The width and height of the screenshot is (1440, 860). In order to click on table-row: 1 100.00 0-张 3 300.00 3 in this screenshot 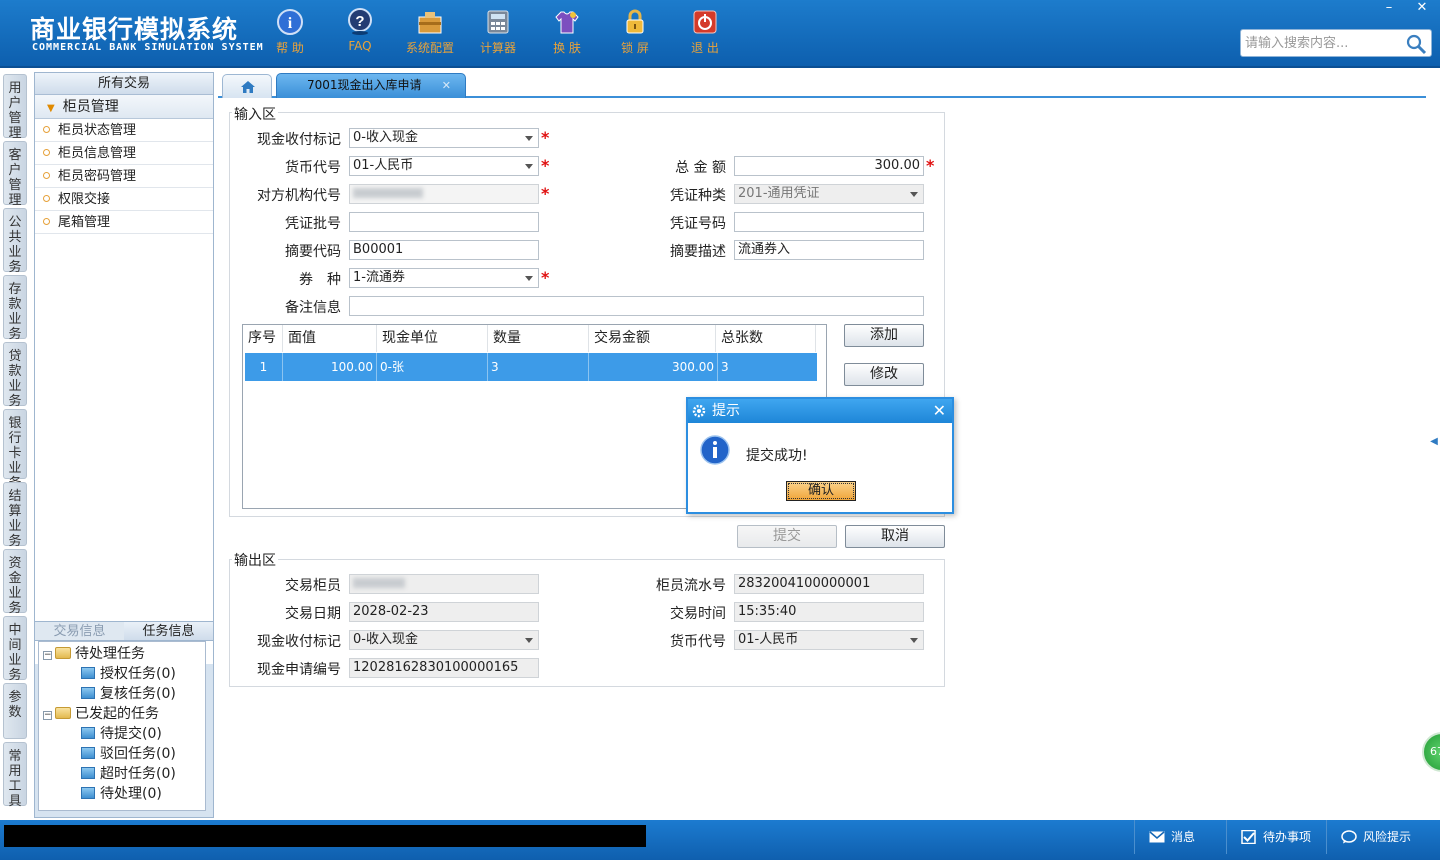, I will do `click(531, 367)`.